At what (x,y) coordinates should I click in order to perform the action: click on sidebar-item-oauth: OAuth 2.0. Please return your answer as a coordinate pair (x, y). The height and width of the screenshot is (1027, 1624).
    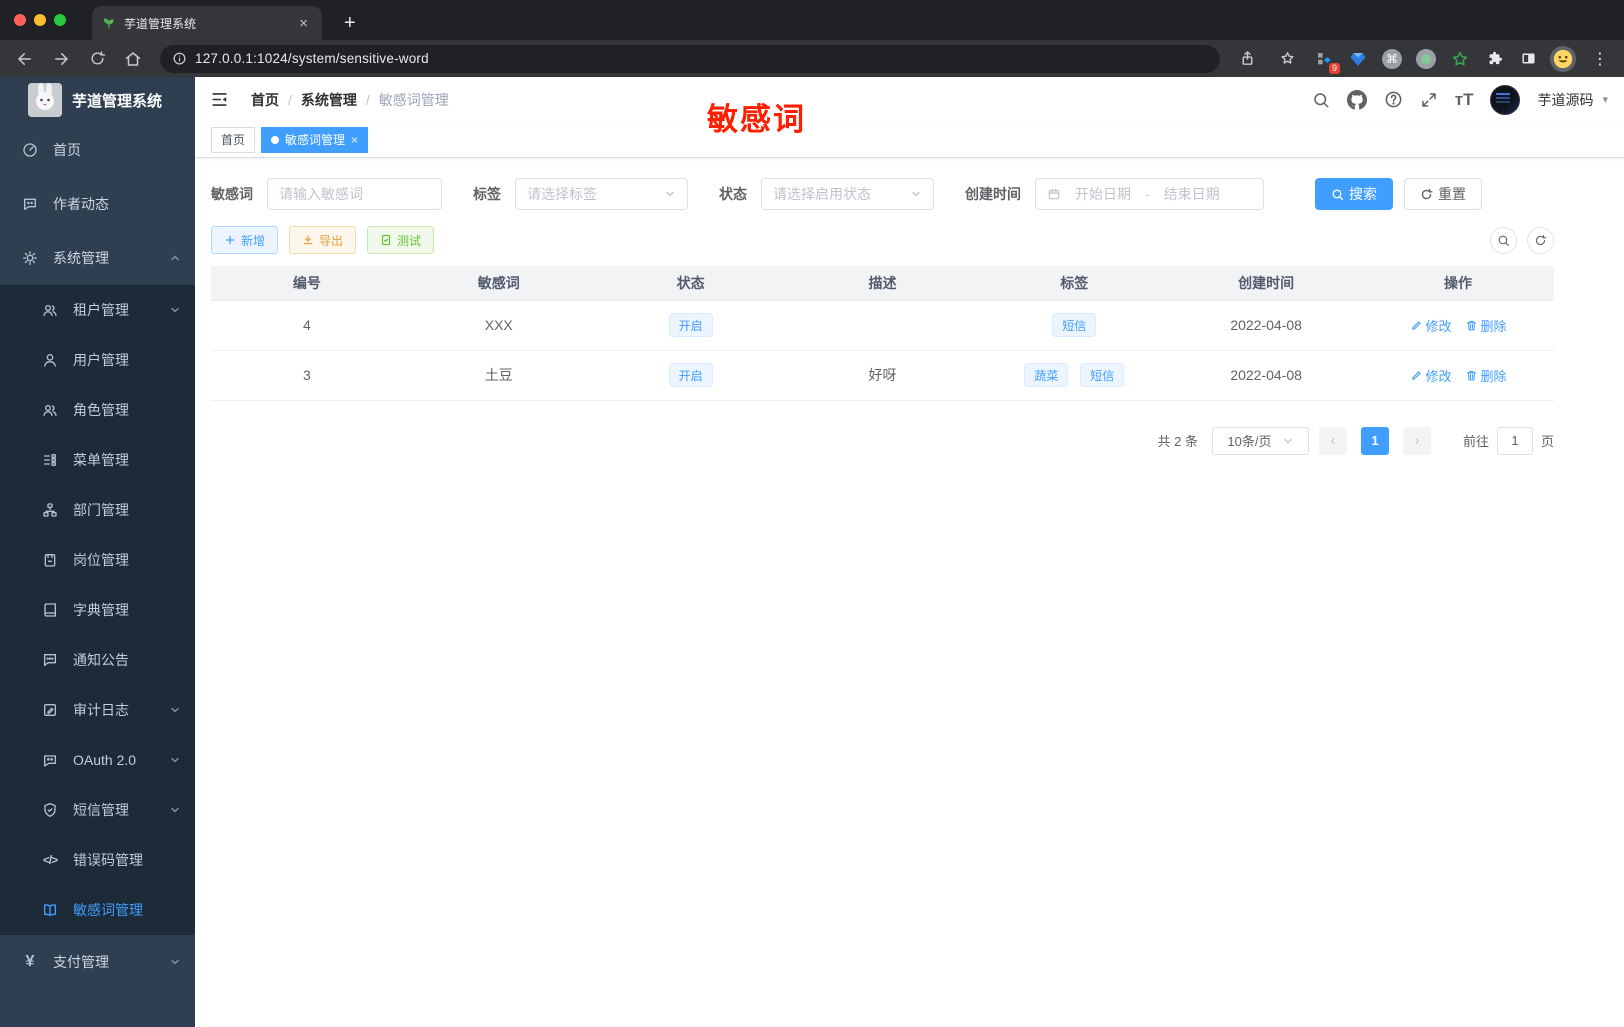
    Looking at the image, I should click on (97, 760).